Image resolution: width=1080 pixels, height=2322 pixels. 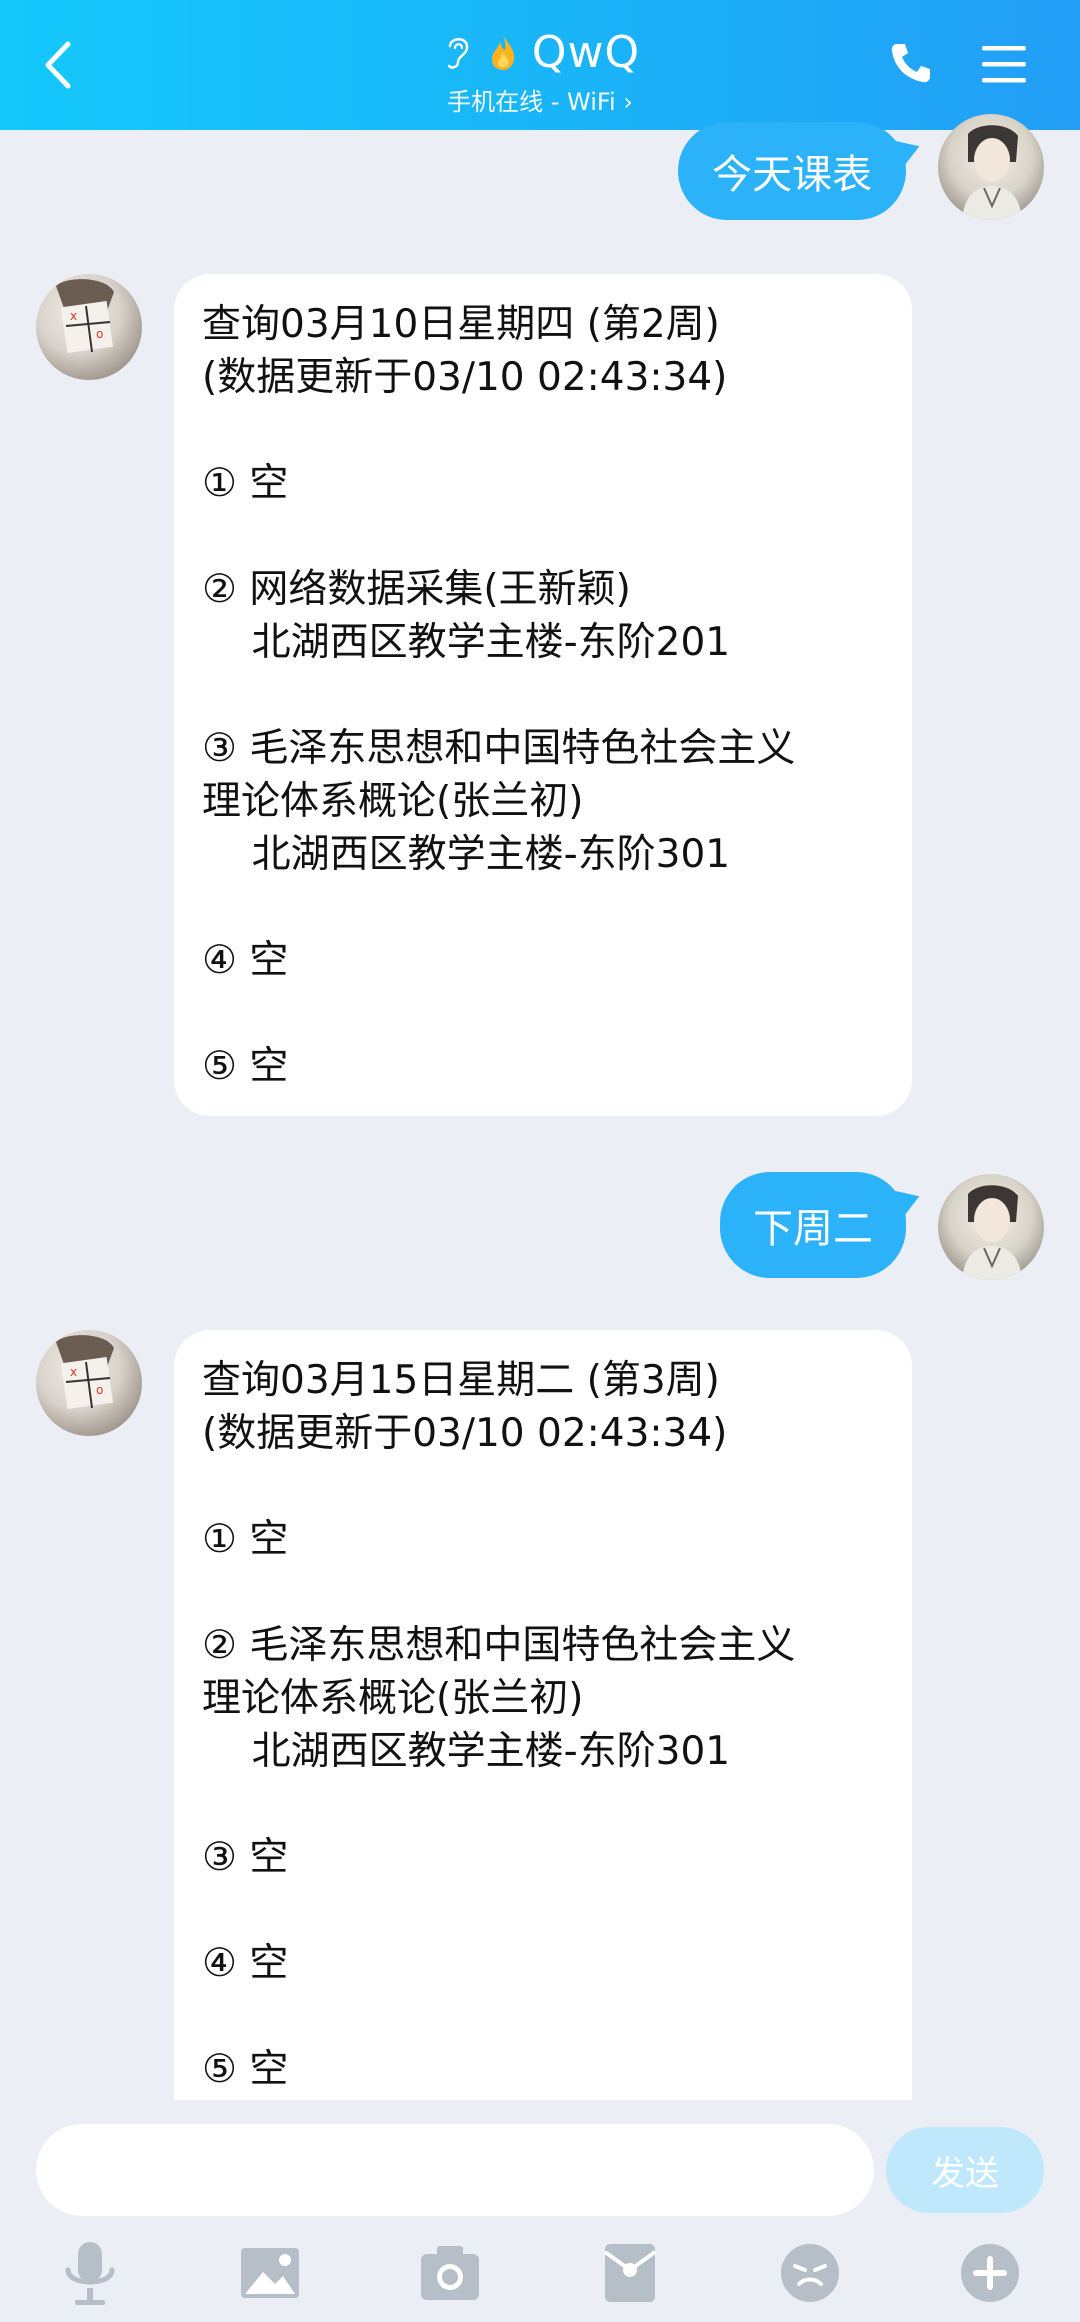 What do you see at coordinates (461, 324) in the screenshot?
I see `message-line: 查询03月10日星期四 (第2周)` at bounding box center [461, 324].